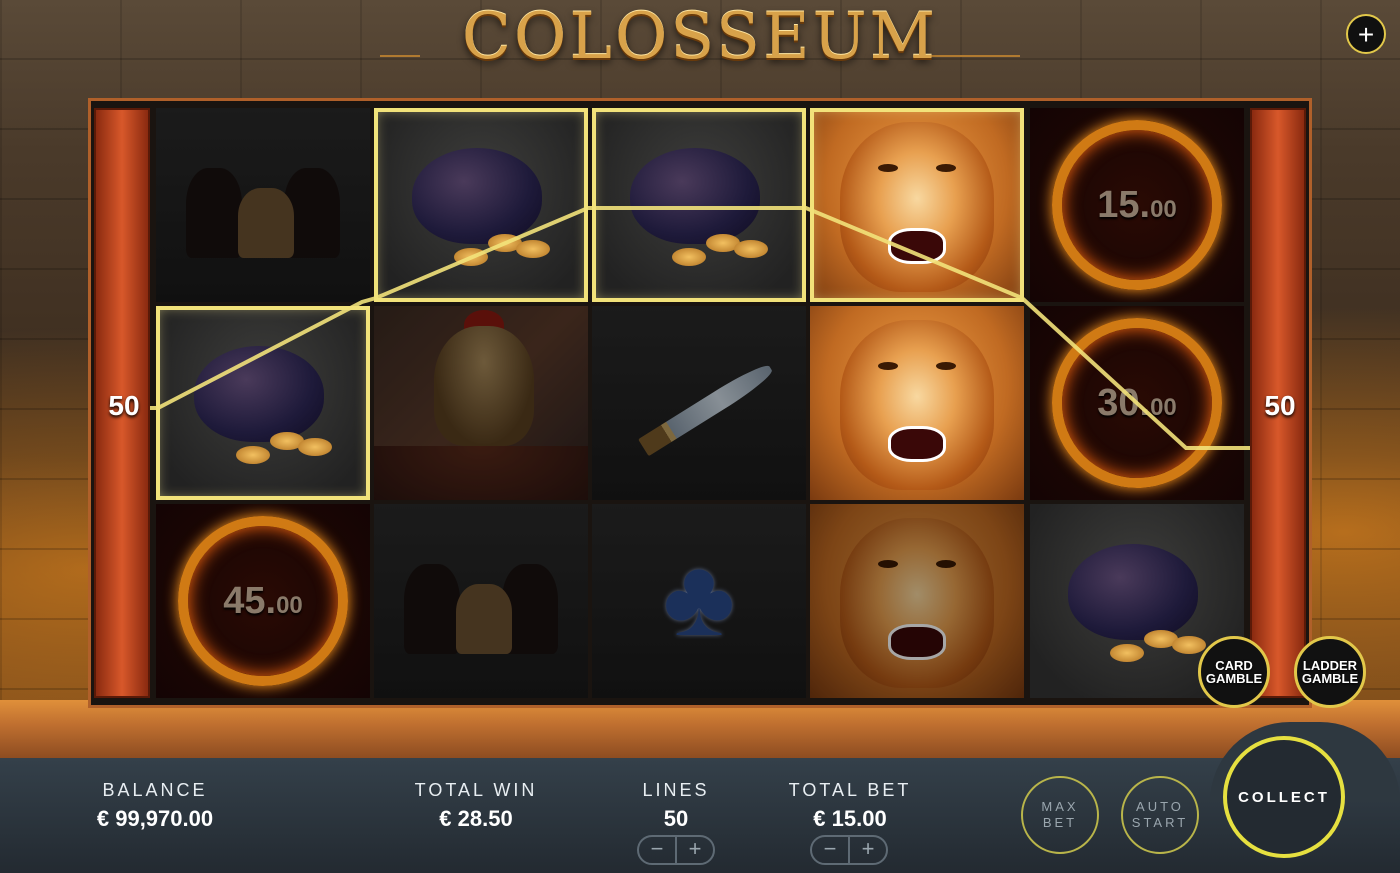 The height and width of the screenshot is (873, 1400). I want to click on total-bet-label: TOTAL BET, so click(850, 790).